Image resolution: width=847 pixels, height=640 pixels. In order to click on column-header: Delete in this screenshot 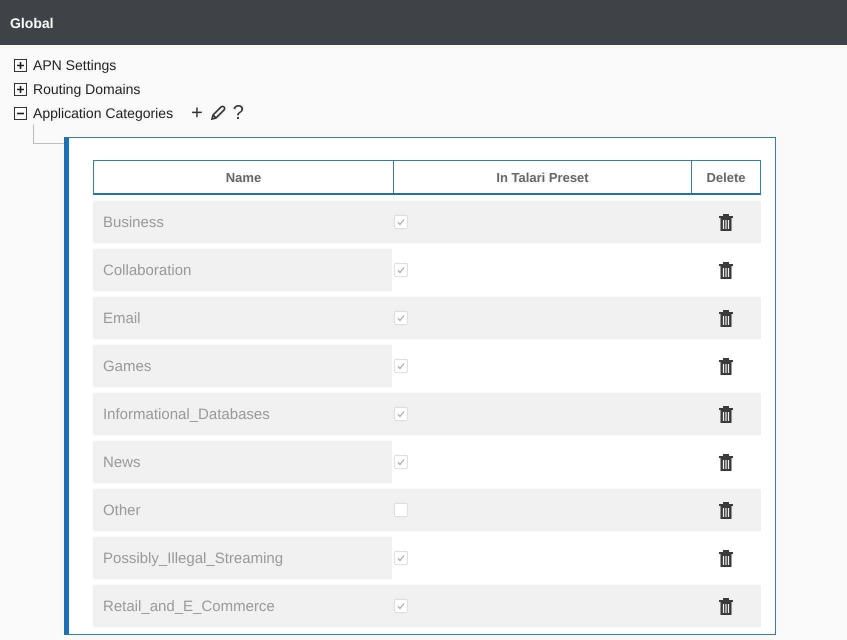, I will do `click(725, 177)`.